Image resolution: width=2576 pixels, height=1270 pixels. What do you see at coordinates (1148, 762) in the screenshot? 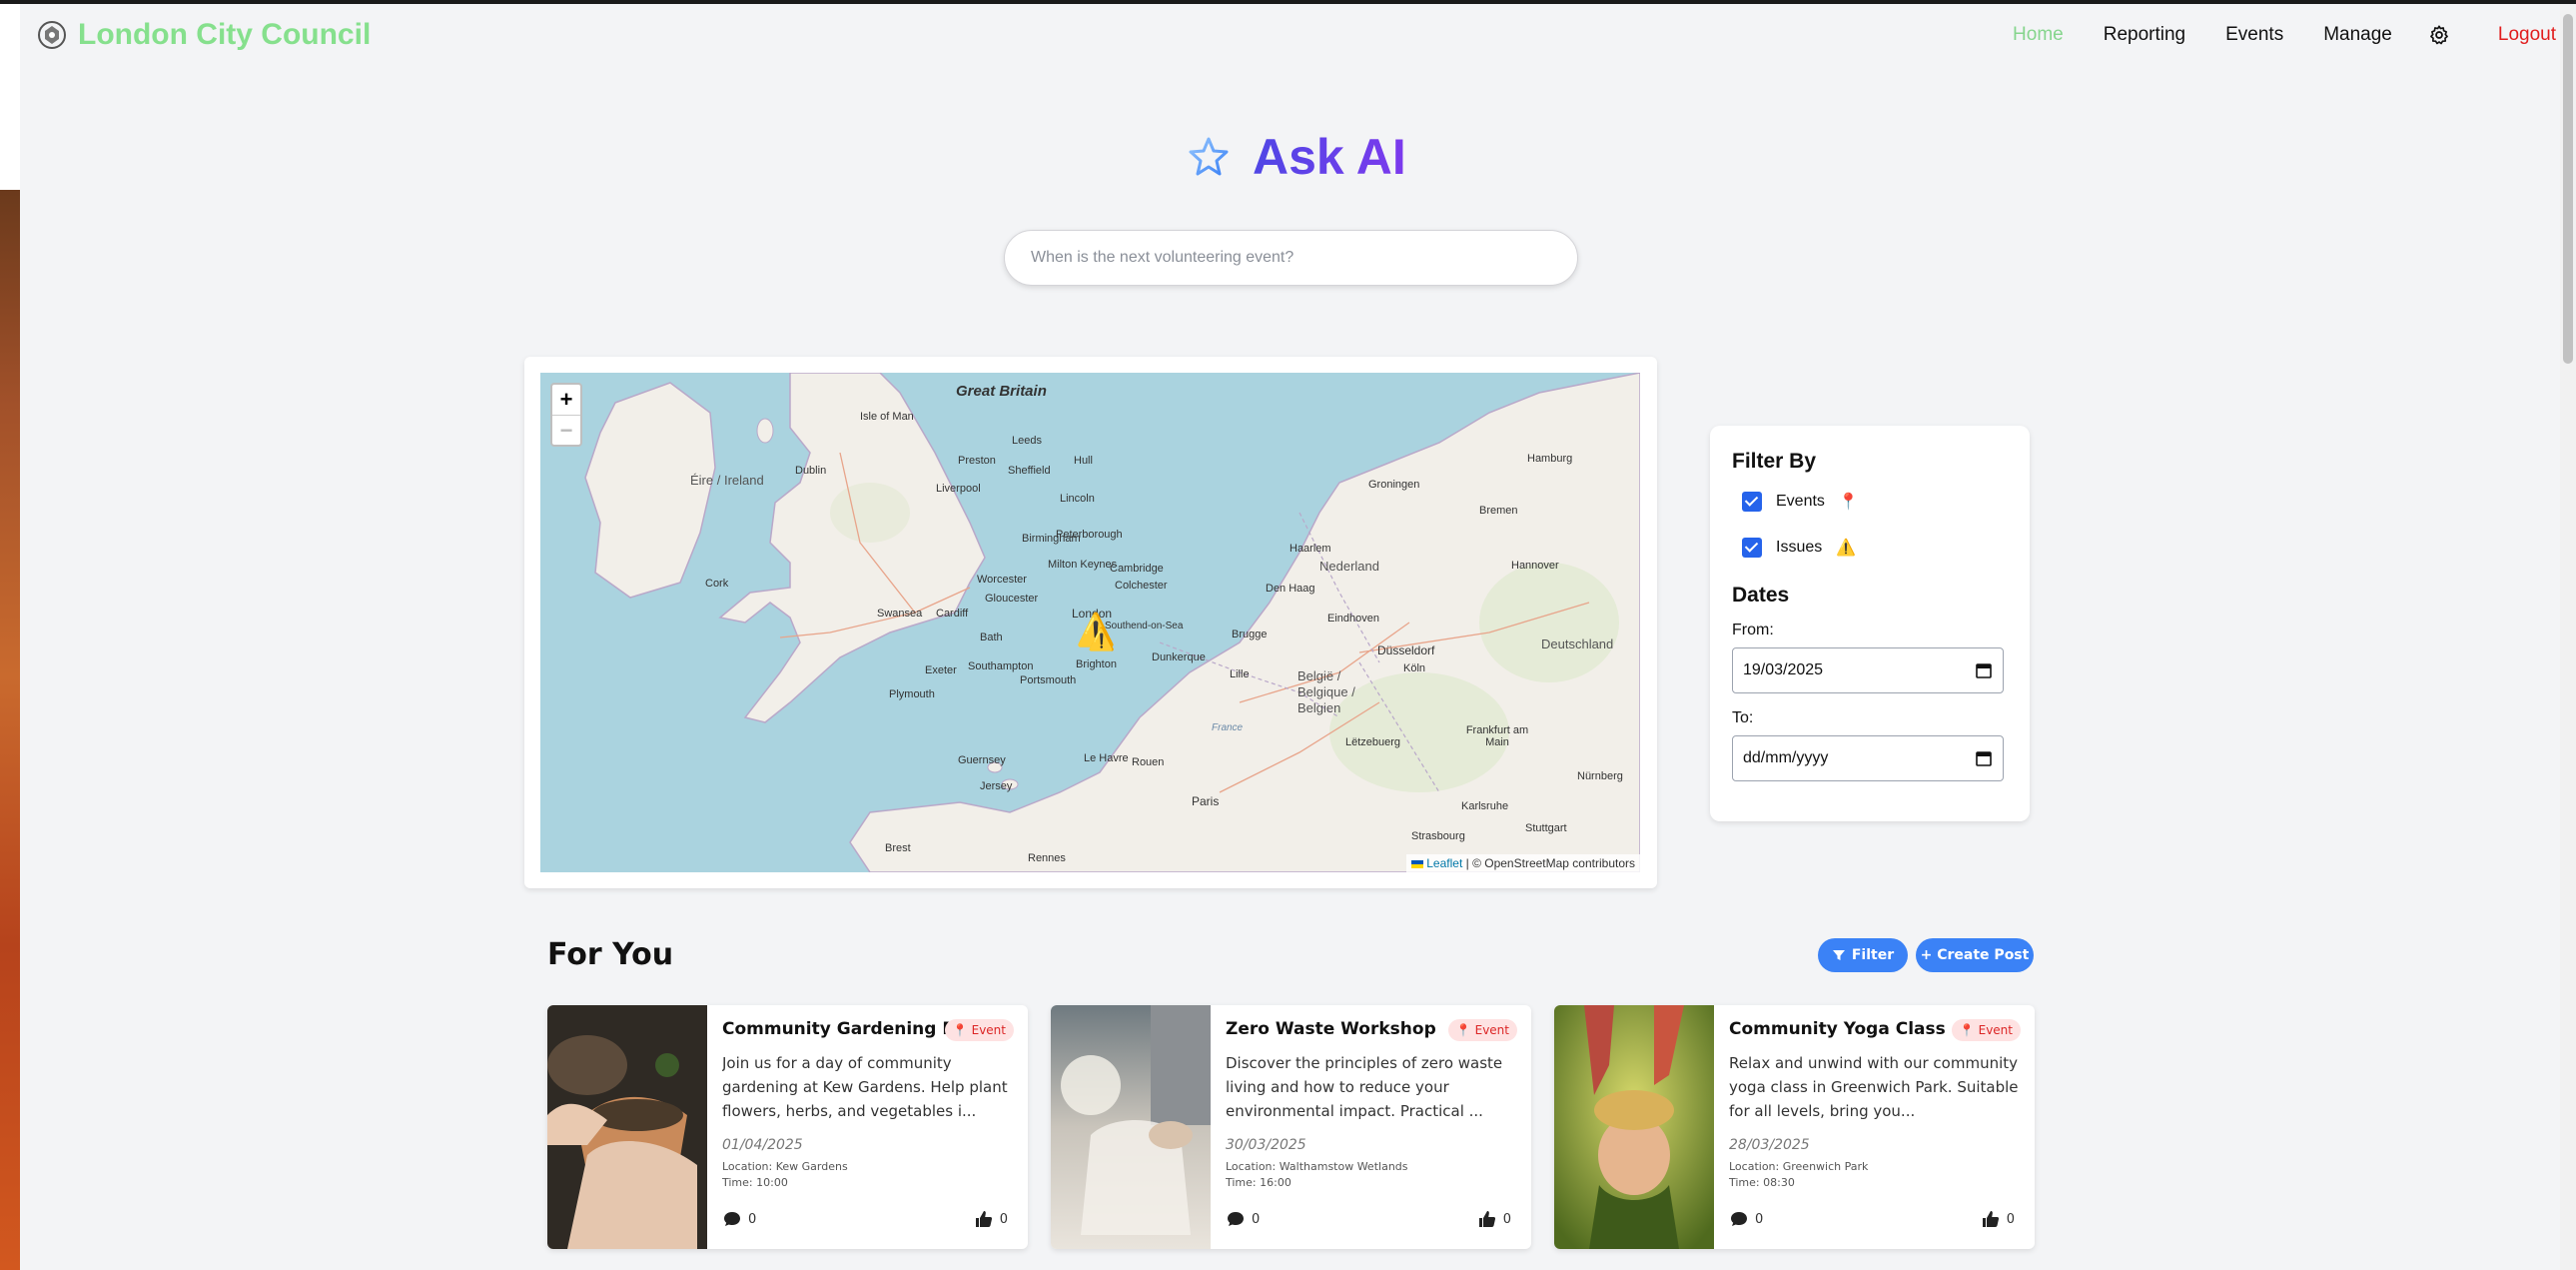
I see `map-label: Rouen` at bounding box center [1148, 762].